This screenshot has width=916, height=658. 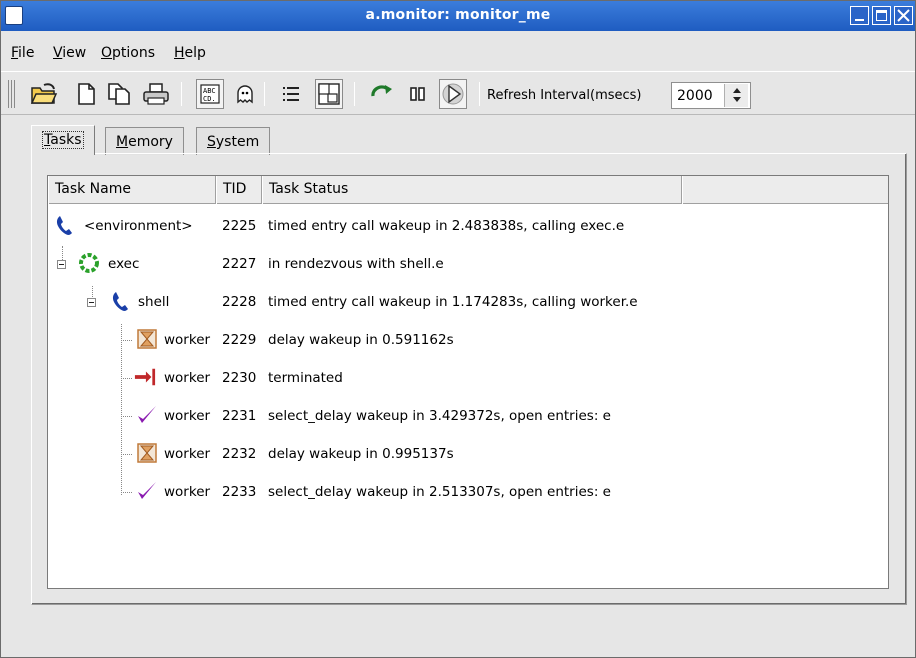 What do you see at coordinates (881, 15) in the screenshot?
I see `maximize-button` at bounding box center [881, 15].